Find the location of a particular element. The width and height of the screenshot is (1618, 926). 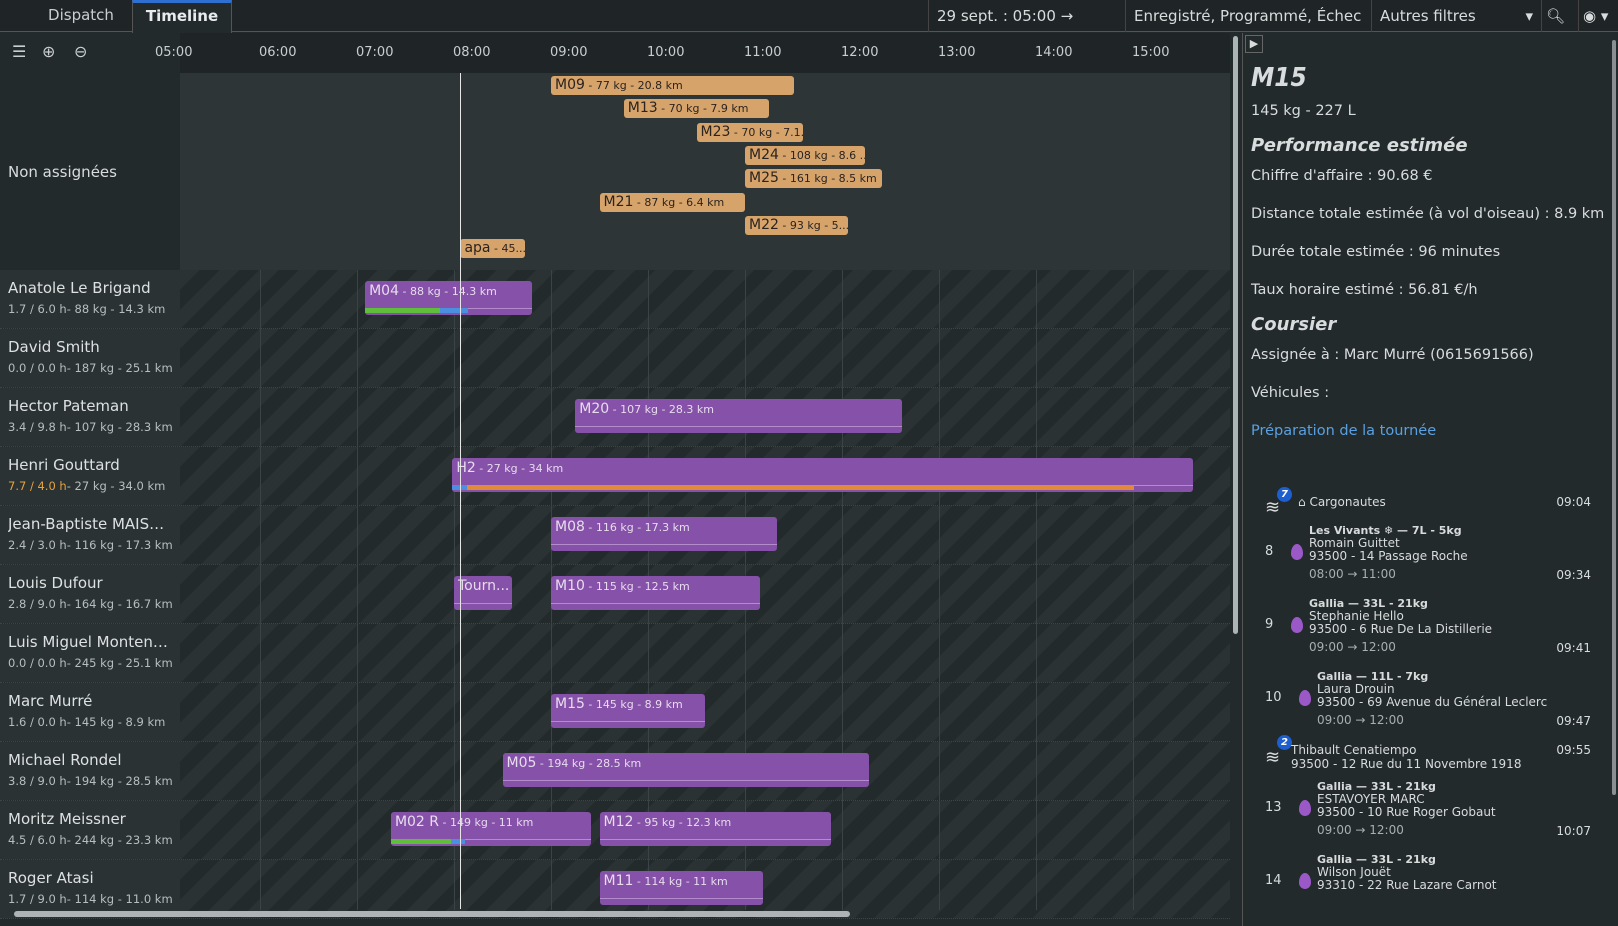

other-filters-label: Autres filtres is located at coordinates (1428, 16).